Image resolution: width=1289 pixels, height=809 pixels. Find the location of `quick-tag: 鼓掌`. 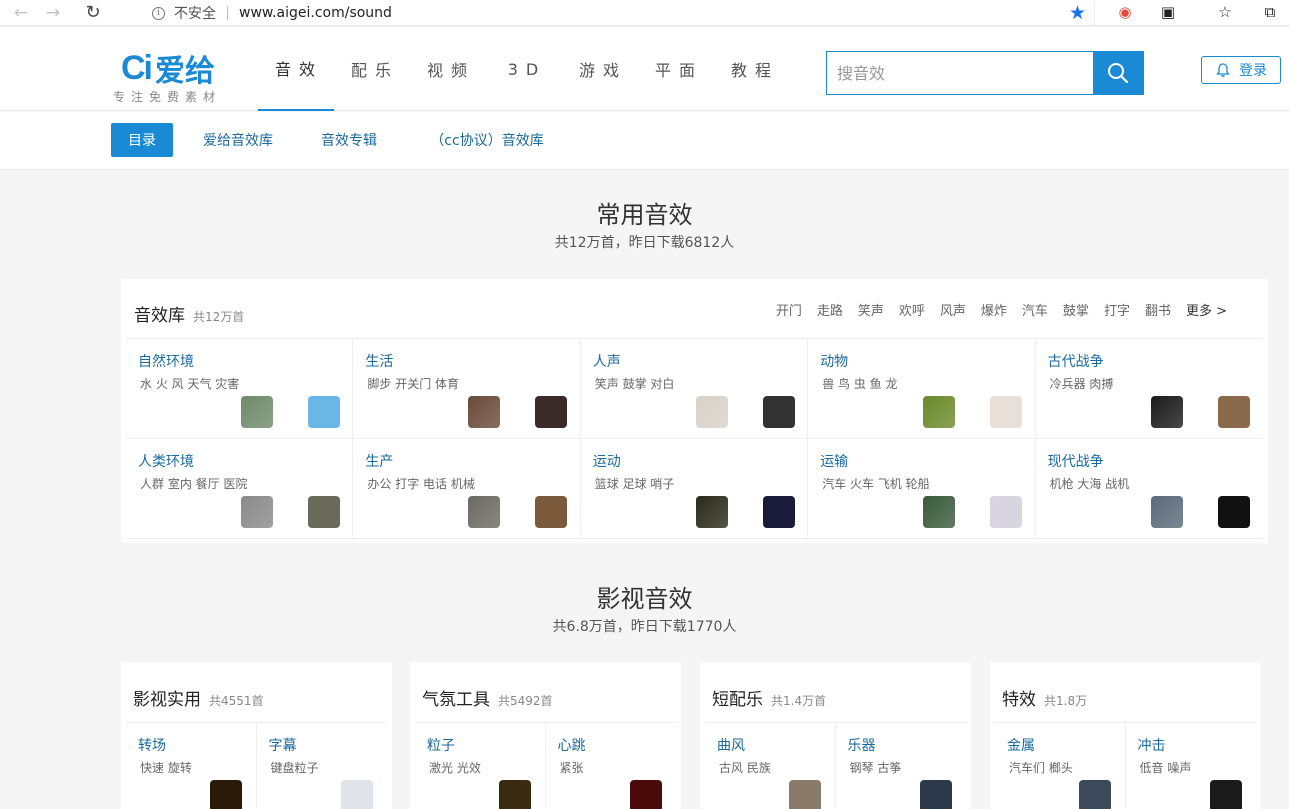

quick-tag: 鼓掌 is located at coordinates (1076, 309).